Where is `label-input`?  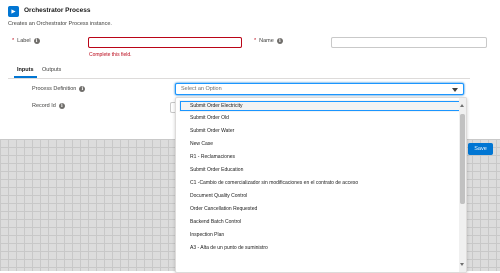 label-input is located at coordinates (165, 42).